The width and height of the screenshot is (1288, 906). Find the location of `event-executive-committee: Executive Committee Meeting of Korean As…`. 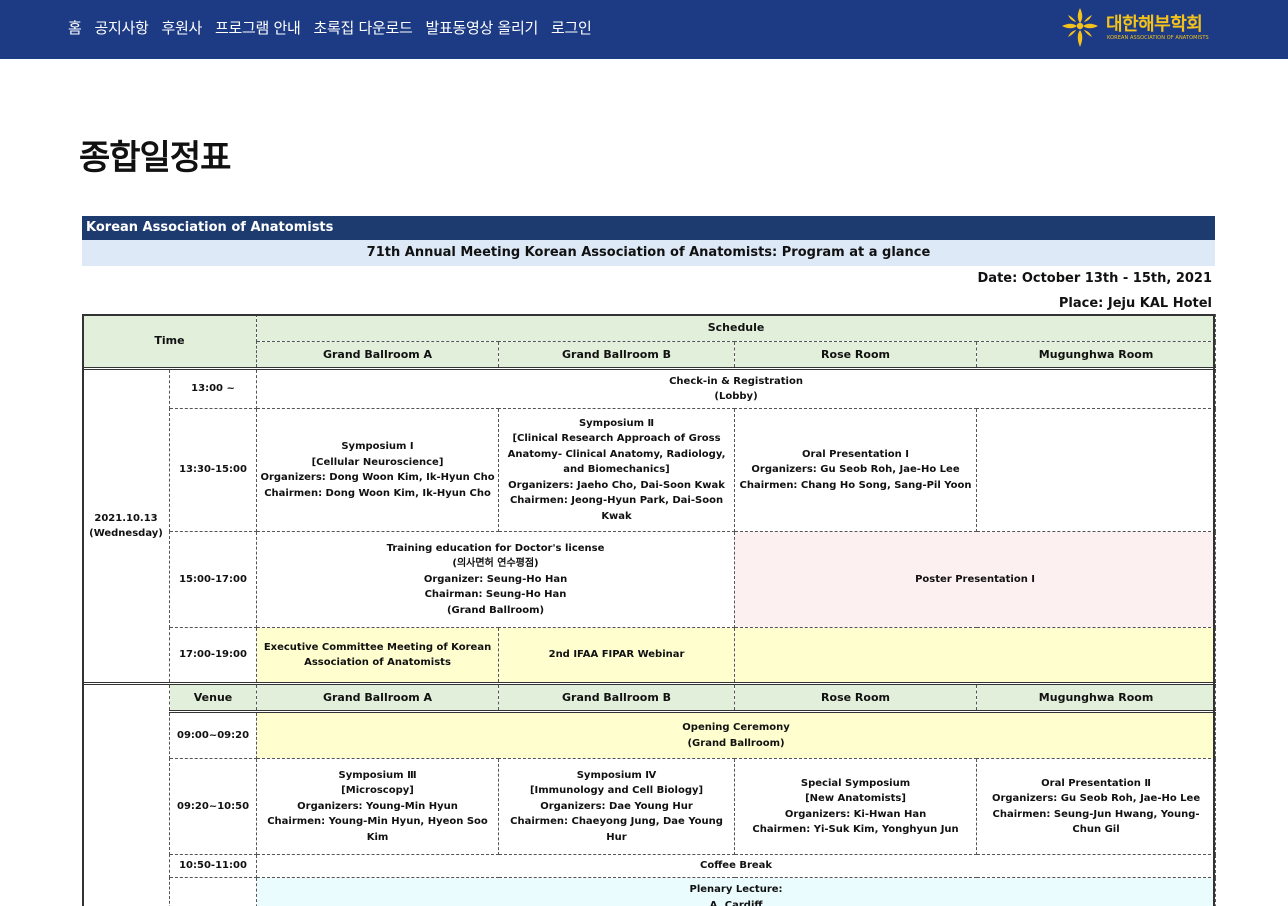

event-executive-committee: Executive Committee Meeting of Korean As… is located at coordinates (378, 655).